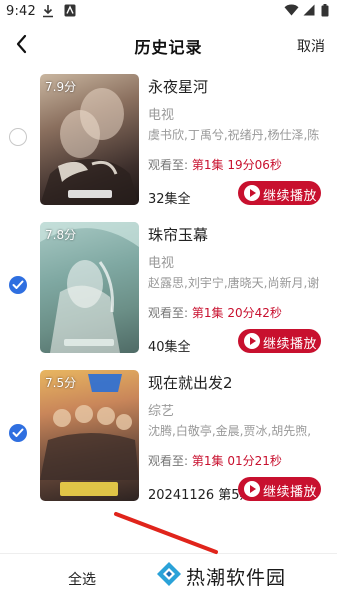  What do you see at coordinates (234, 135) in the screenshot?
I see `item-cast: 虞书欣,丁禹兮,祝绪丹,杨仕泽,陈` at bounding box center [234, 135].